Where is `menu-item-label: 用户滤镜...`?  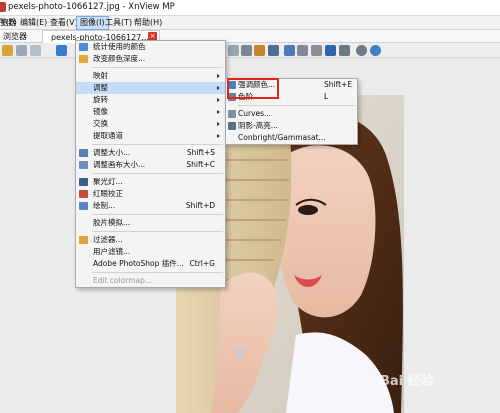 menu-item-label: 用户滤镜... is located at coordinates (112, 251).